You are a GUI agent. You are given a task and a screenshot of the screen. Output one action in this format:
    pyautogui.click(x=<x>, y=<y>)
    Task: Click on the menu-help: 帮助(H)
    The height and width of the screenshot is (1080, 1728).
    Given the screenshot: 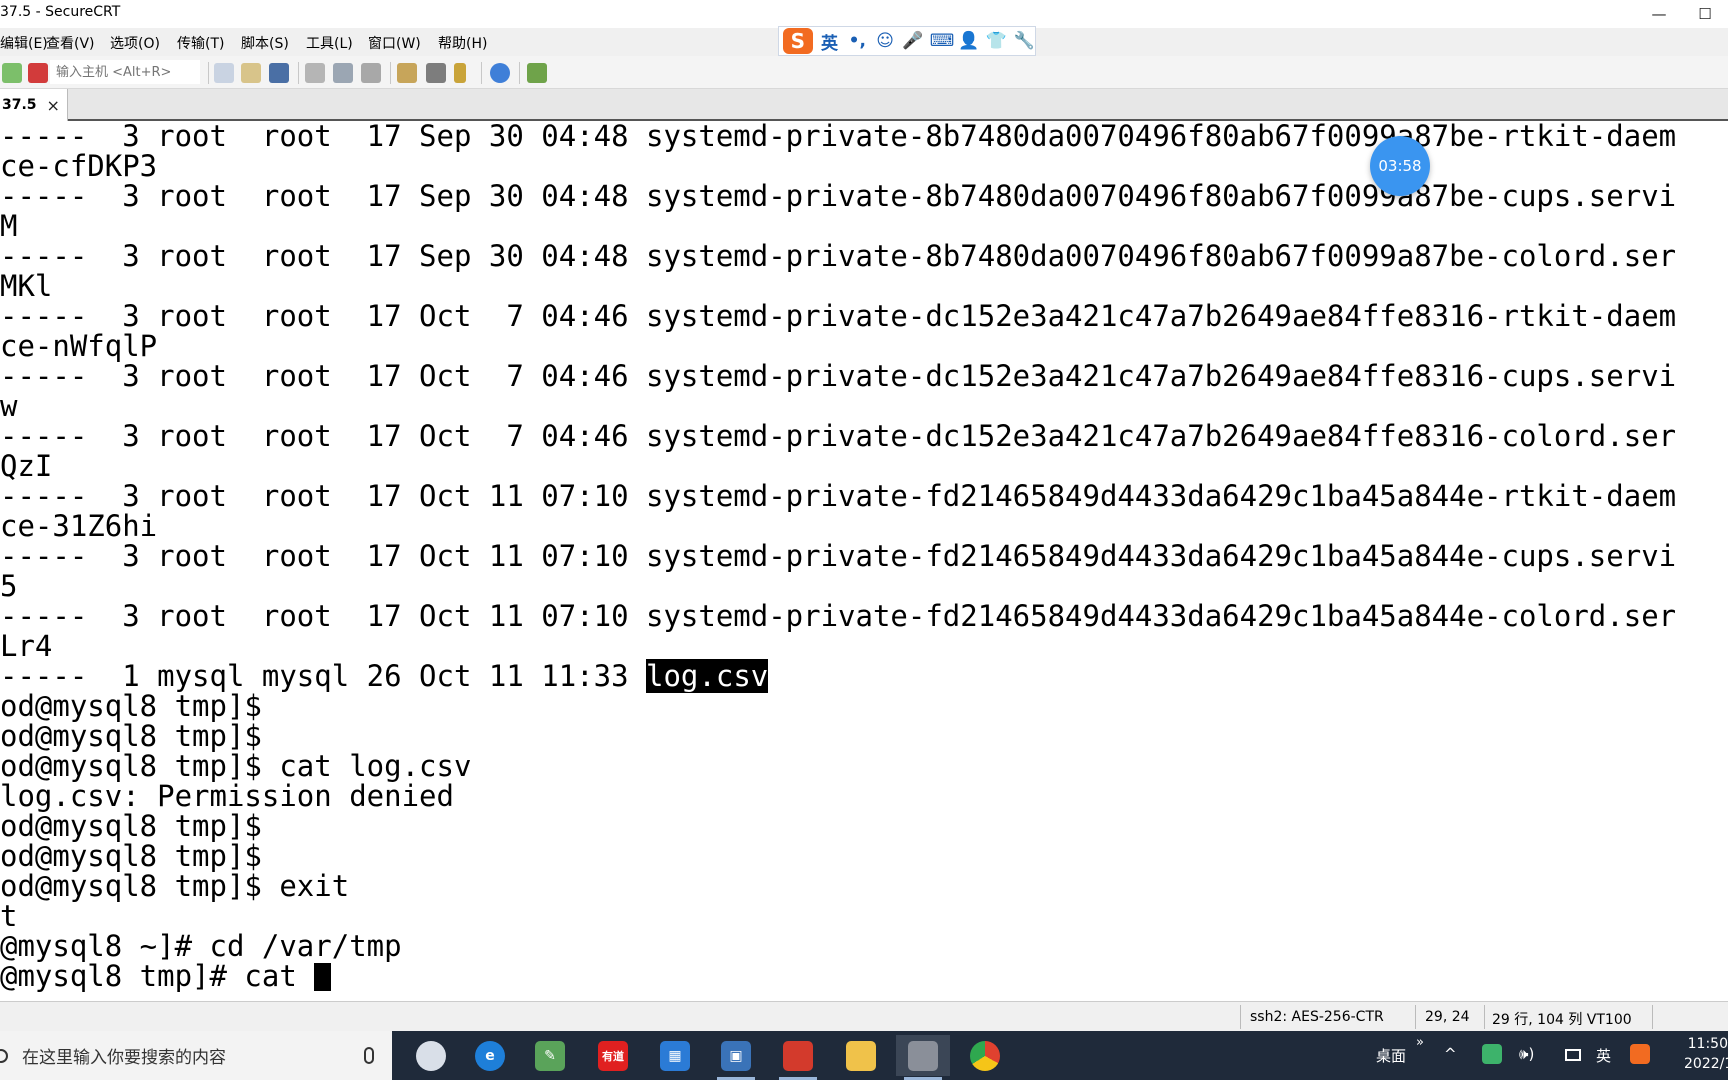 What is the action you would take?
    pyautogui.click(x=462, y=43)
    